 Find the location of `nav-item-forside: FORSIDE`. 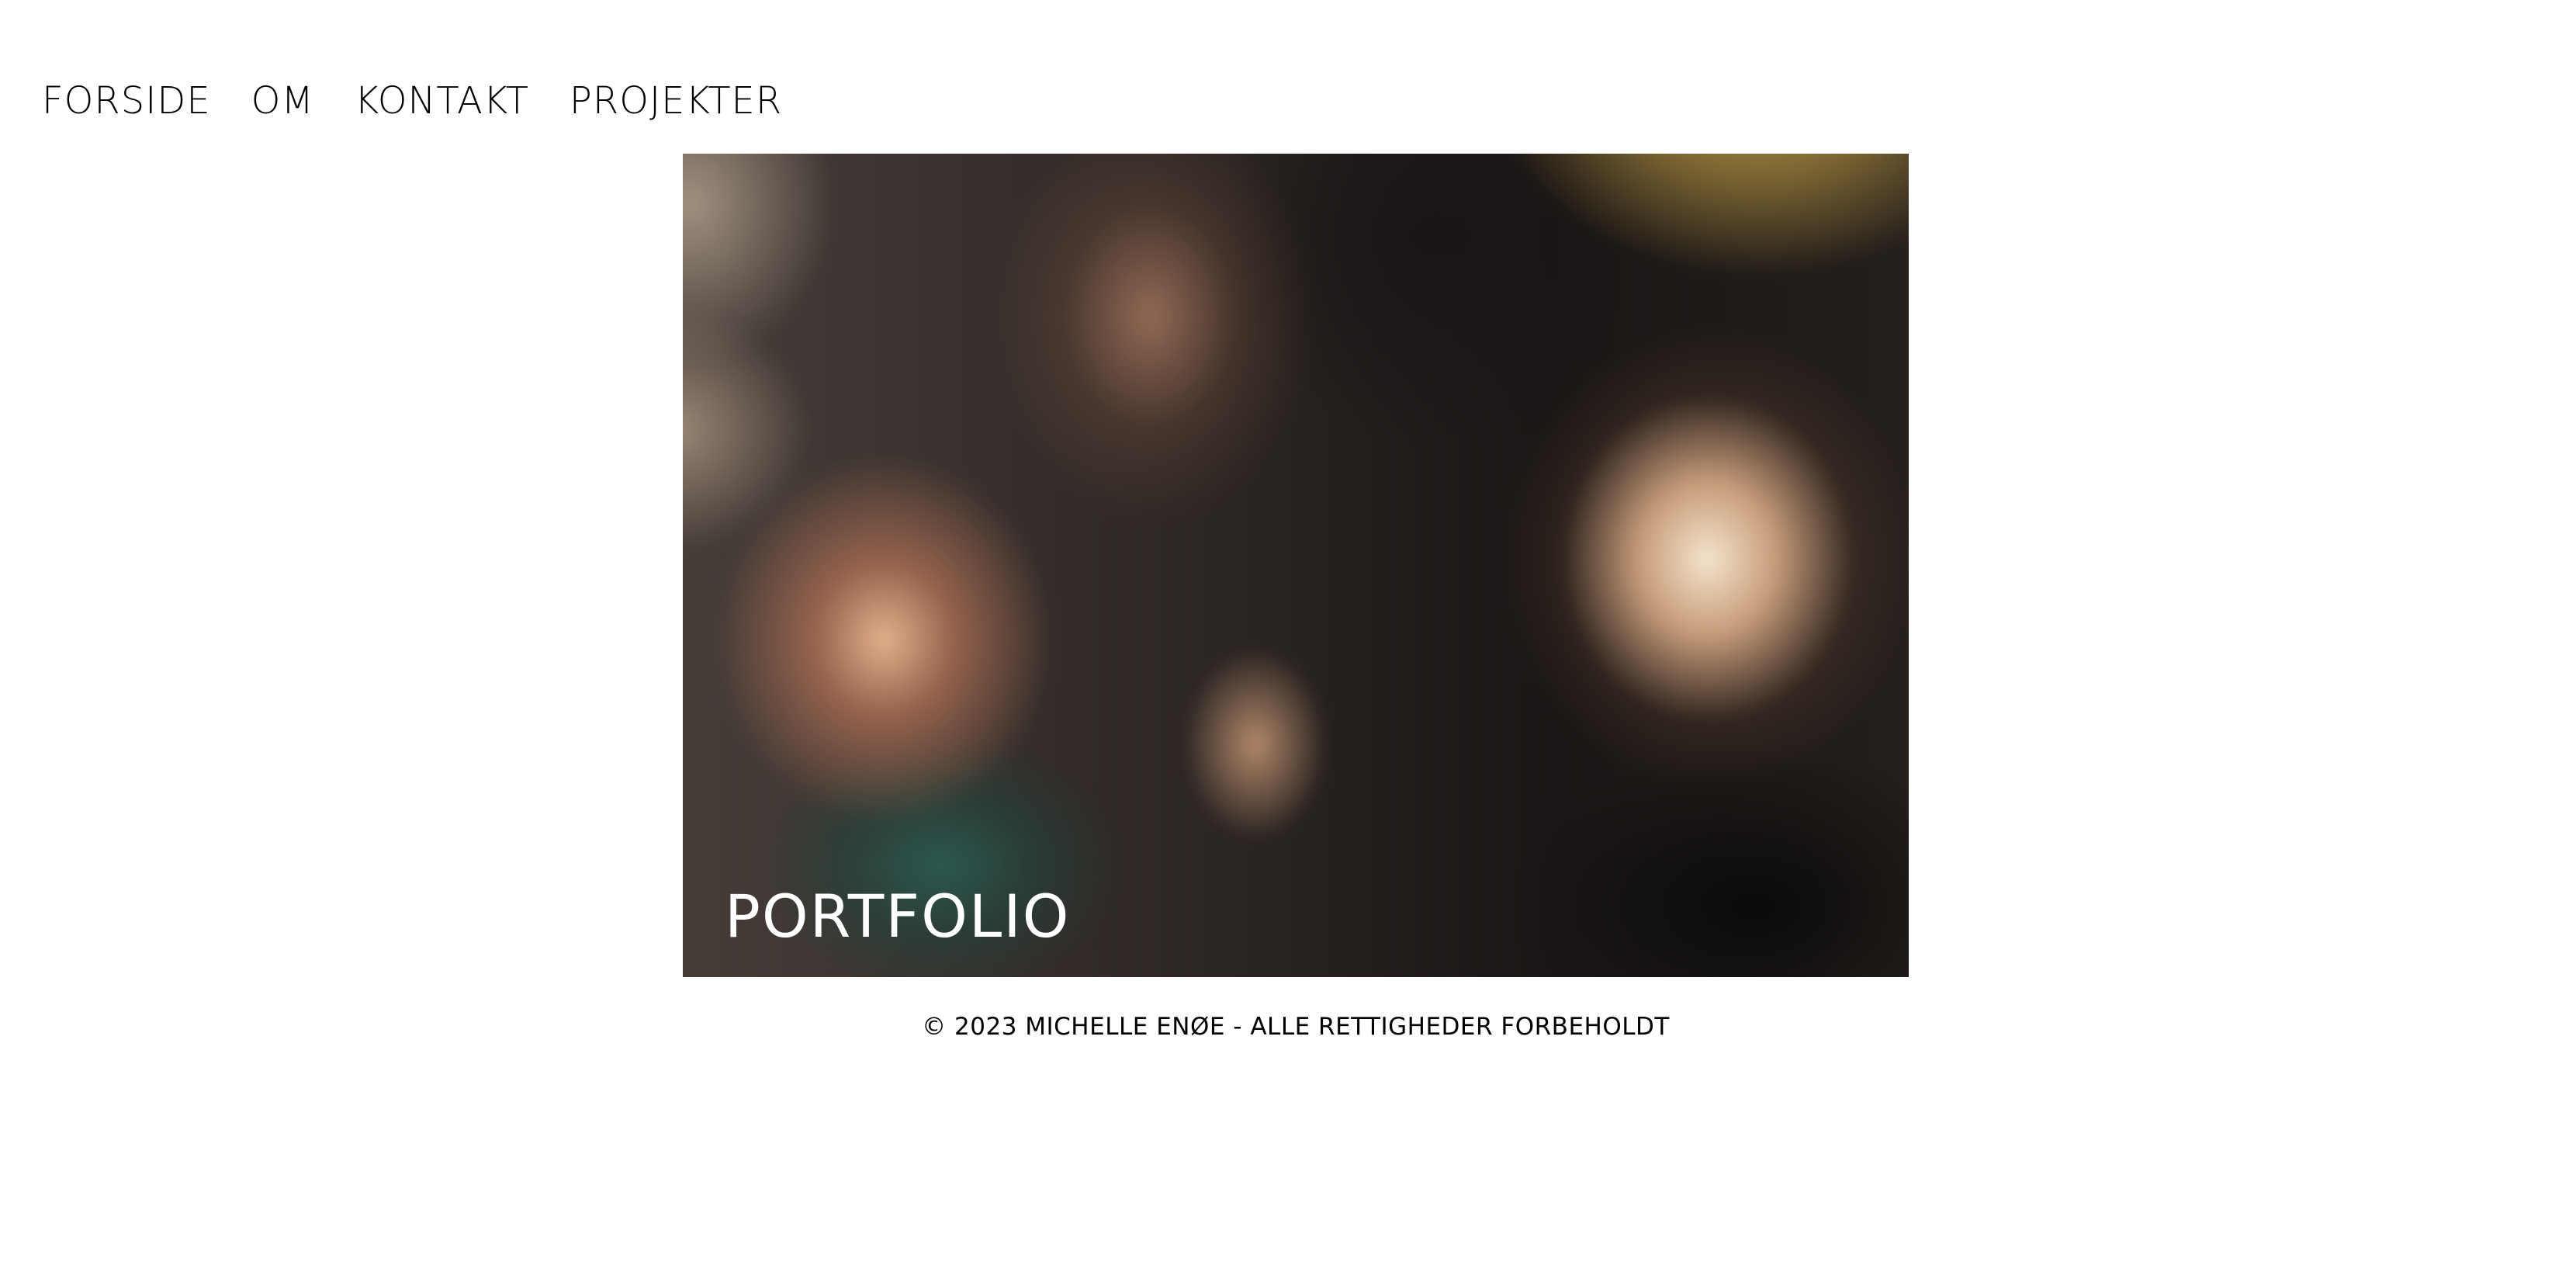

nav-item-forside: FORSIDE is located at coordinates (126, 101).